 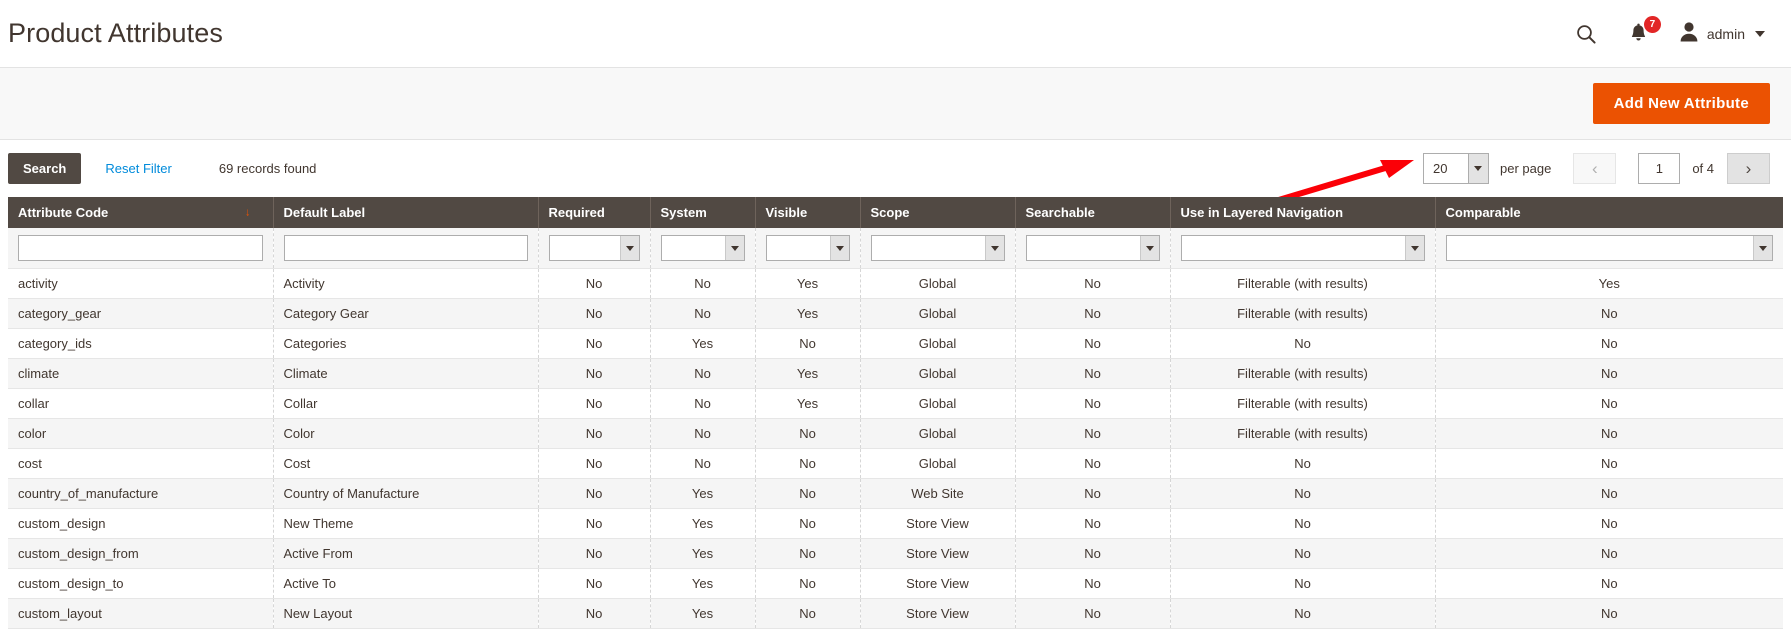 I want to click on page-number-input, so click(x=1659, y=168).